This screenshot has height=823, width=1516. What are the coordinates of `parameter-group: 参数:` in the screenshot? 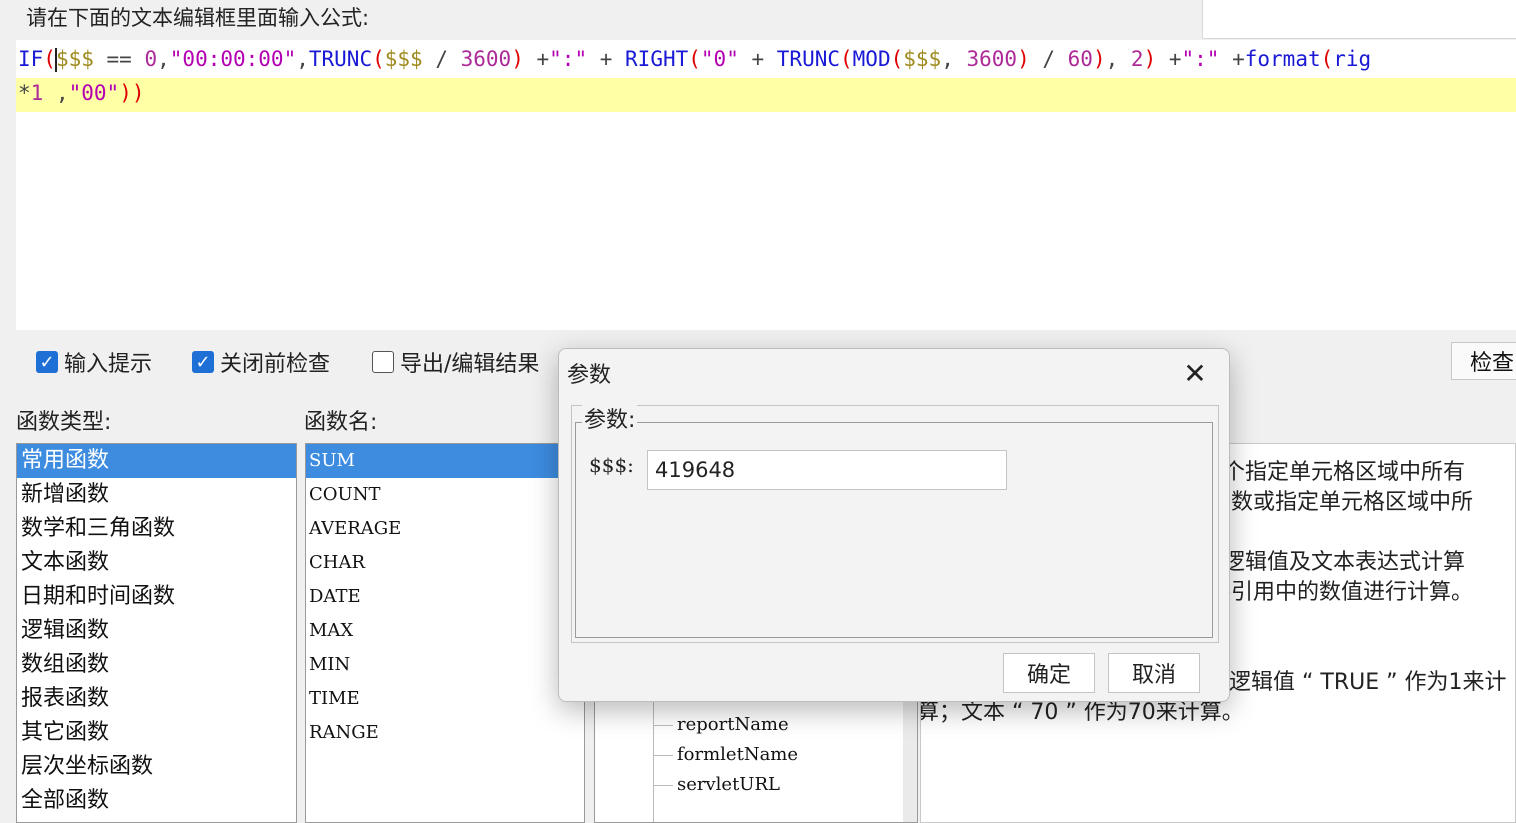 It's located at (895, 522).